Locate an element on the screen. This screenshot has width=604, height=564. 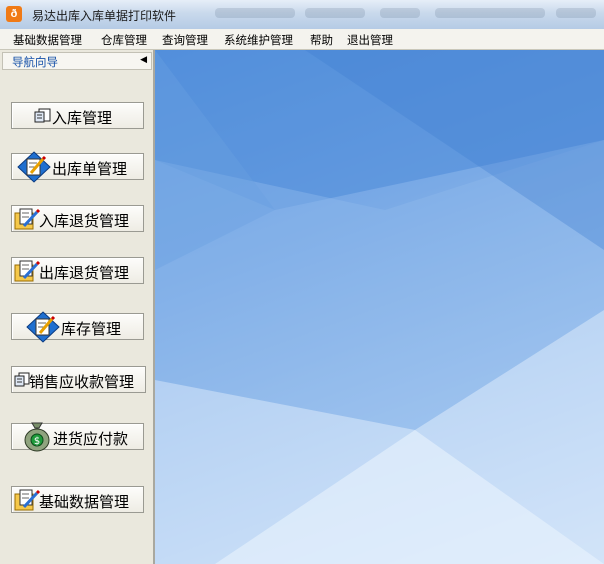
menu-help: 帮助 is located at coordinates (321, 40).